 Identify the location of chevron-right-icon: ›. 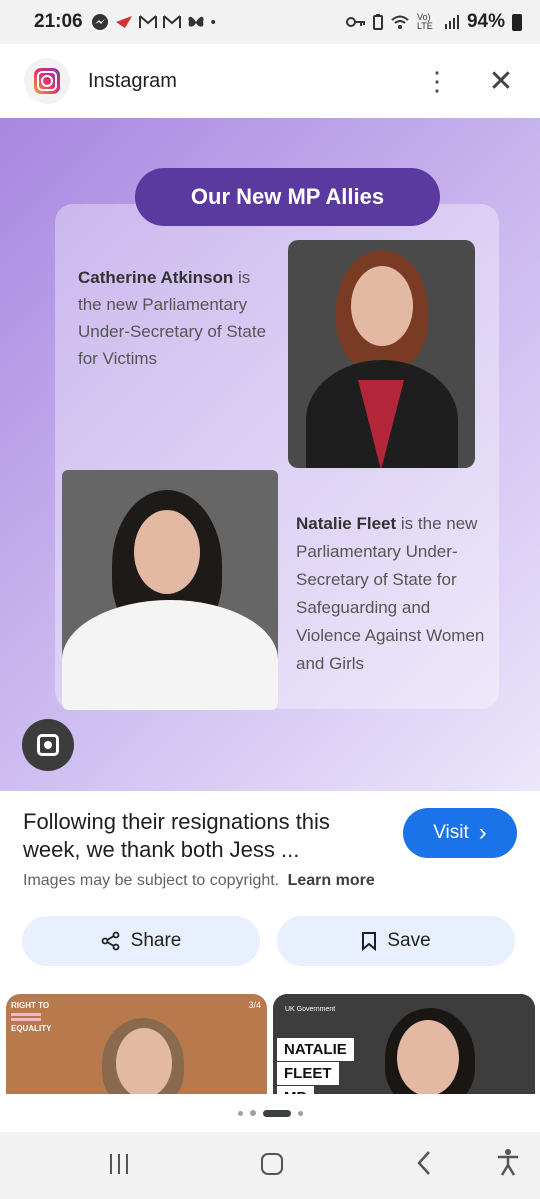
(482, 832).